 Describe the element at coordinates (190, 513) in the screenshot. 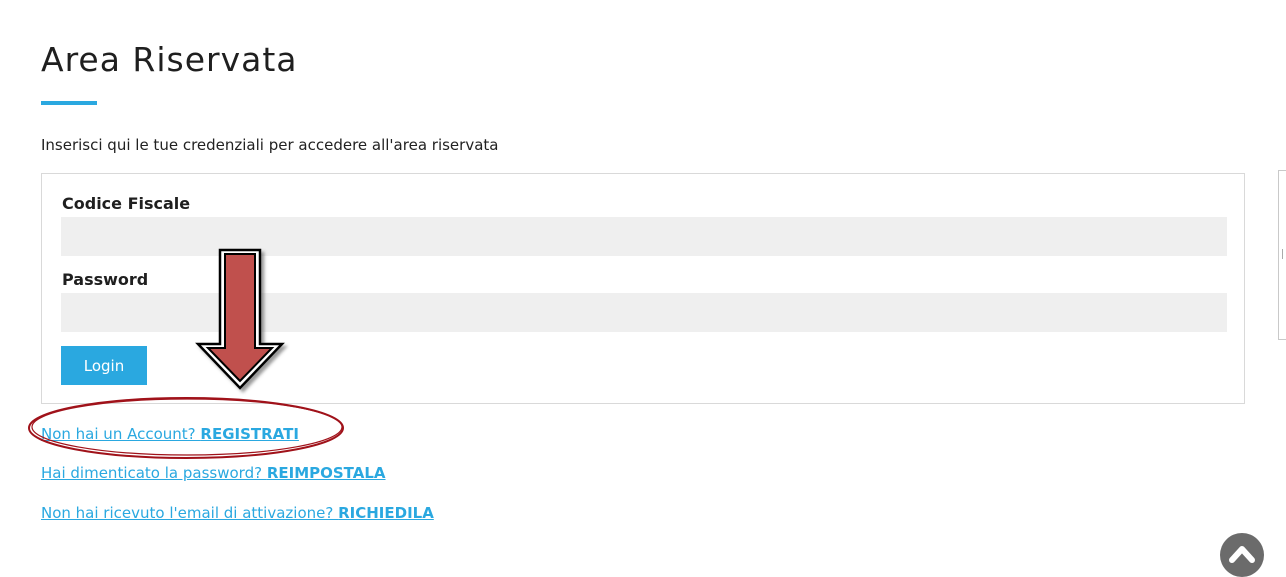

I see `resend-activation-link-text: Non hai ricevuto l'email di attivazione?` at that location.